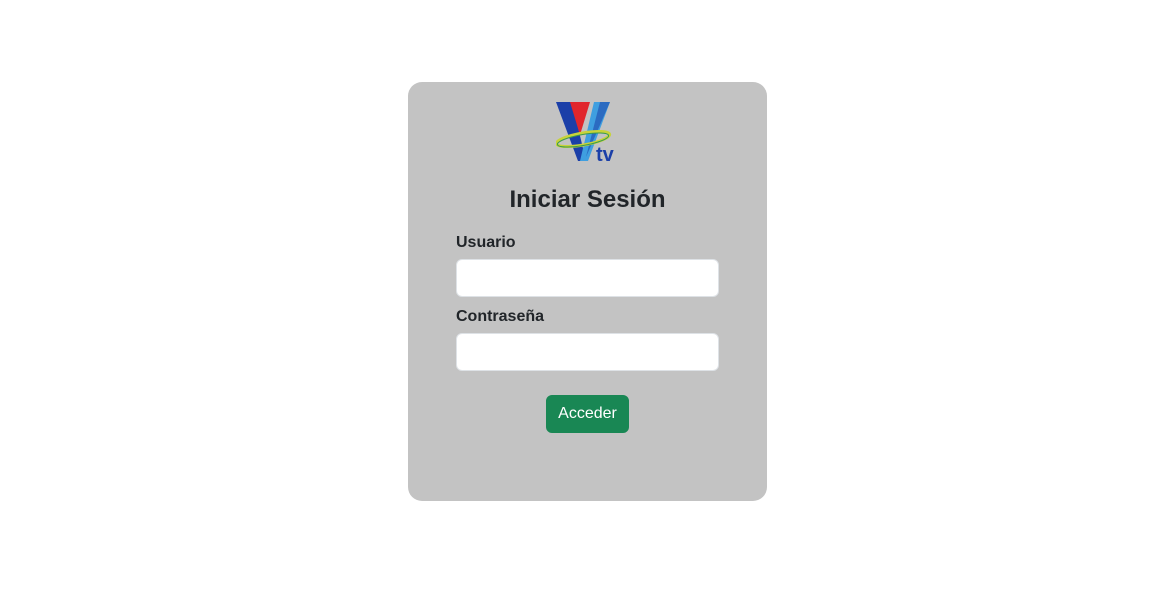 This screenshot has width=1169, height=590. What do you see at coordinates (585, 133) in the screenshot?
I see `vtv-logo: tv` at bounding box center [585, 133].